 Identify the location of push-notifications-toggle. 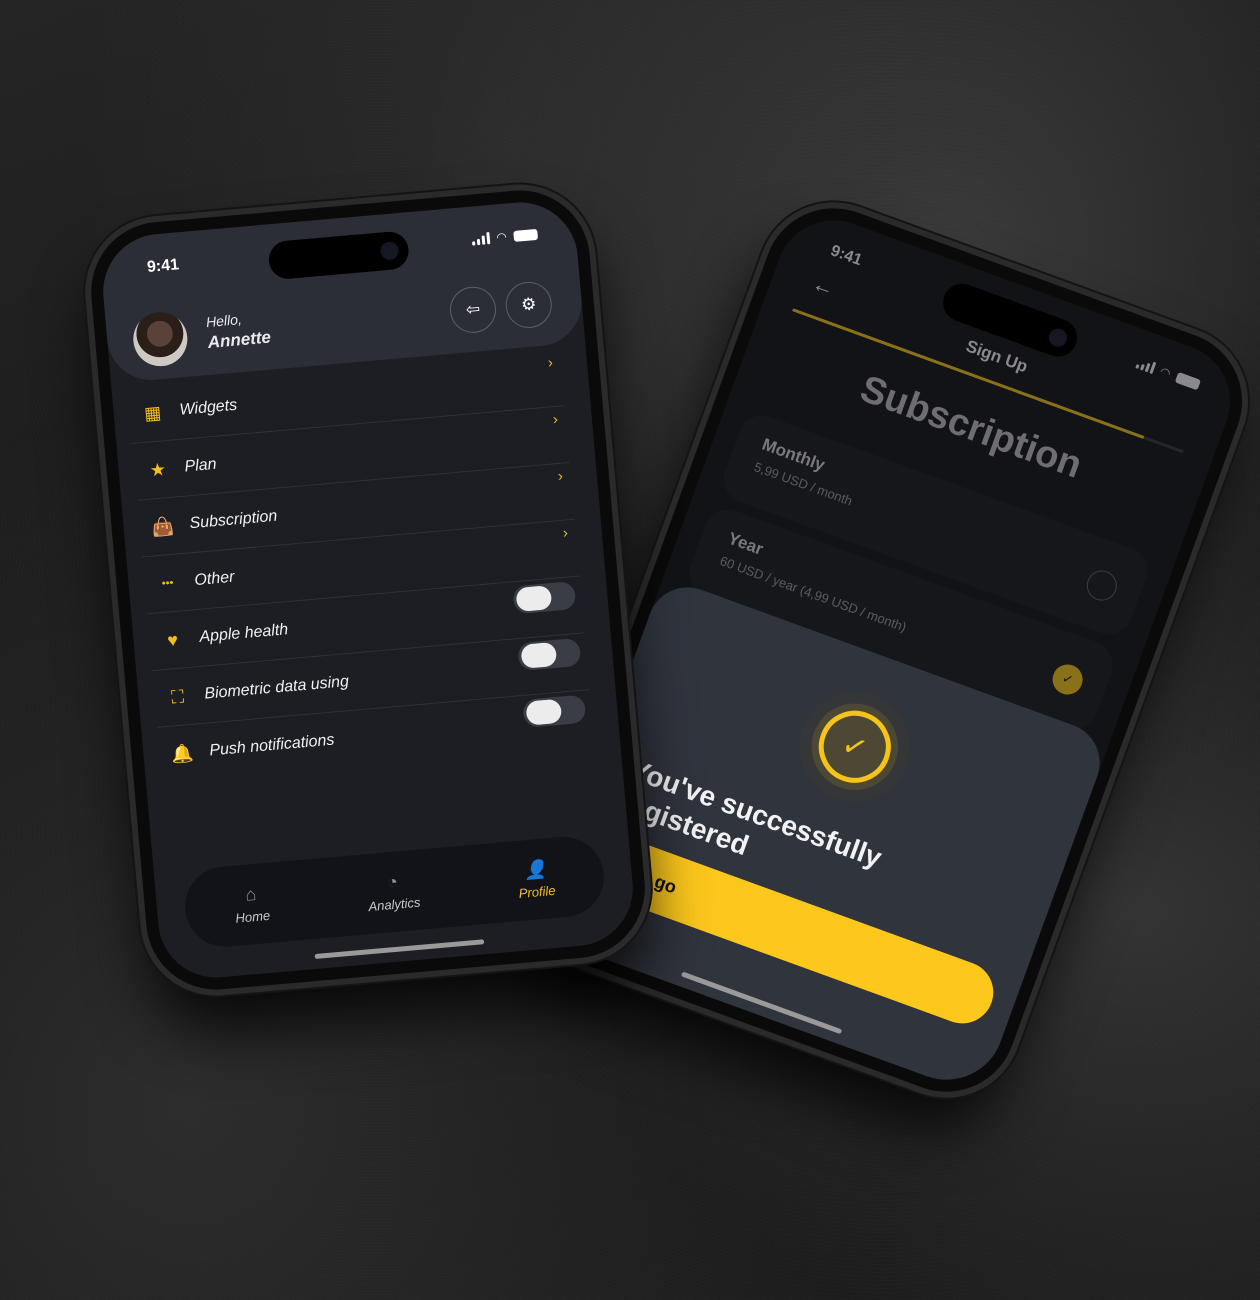
(554, 711).